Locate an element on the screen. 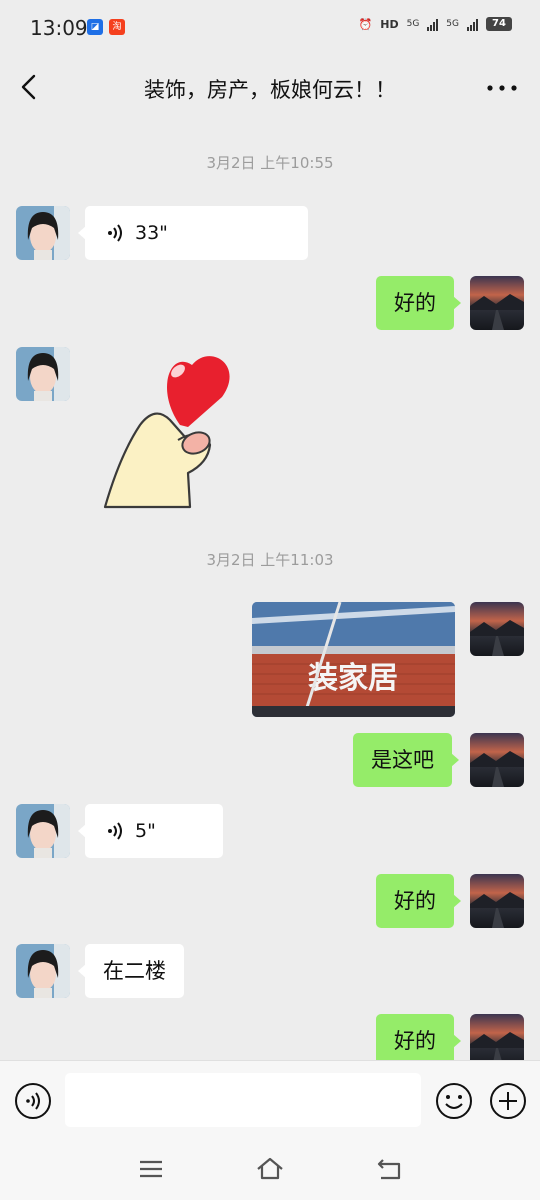 Image resolution: width=540 pixels, height=1200 pixels. photo-signboard-text: 装家居 is located at coordinates (353, 678).